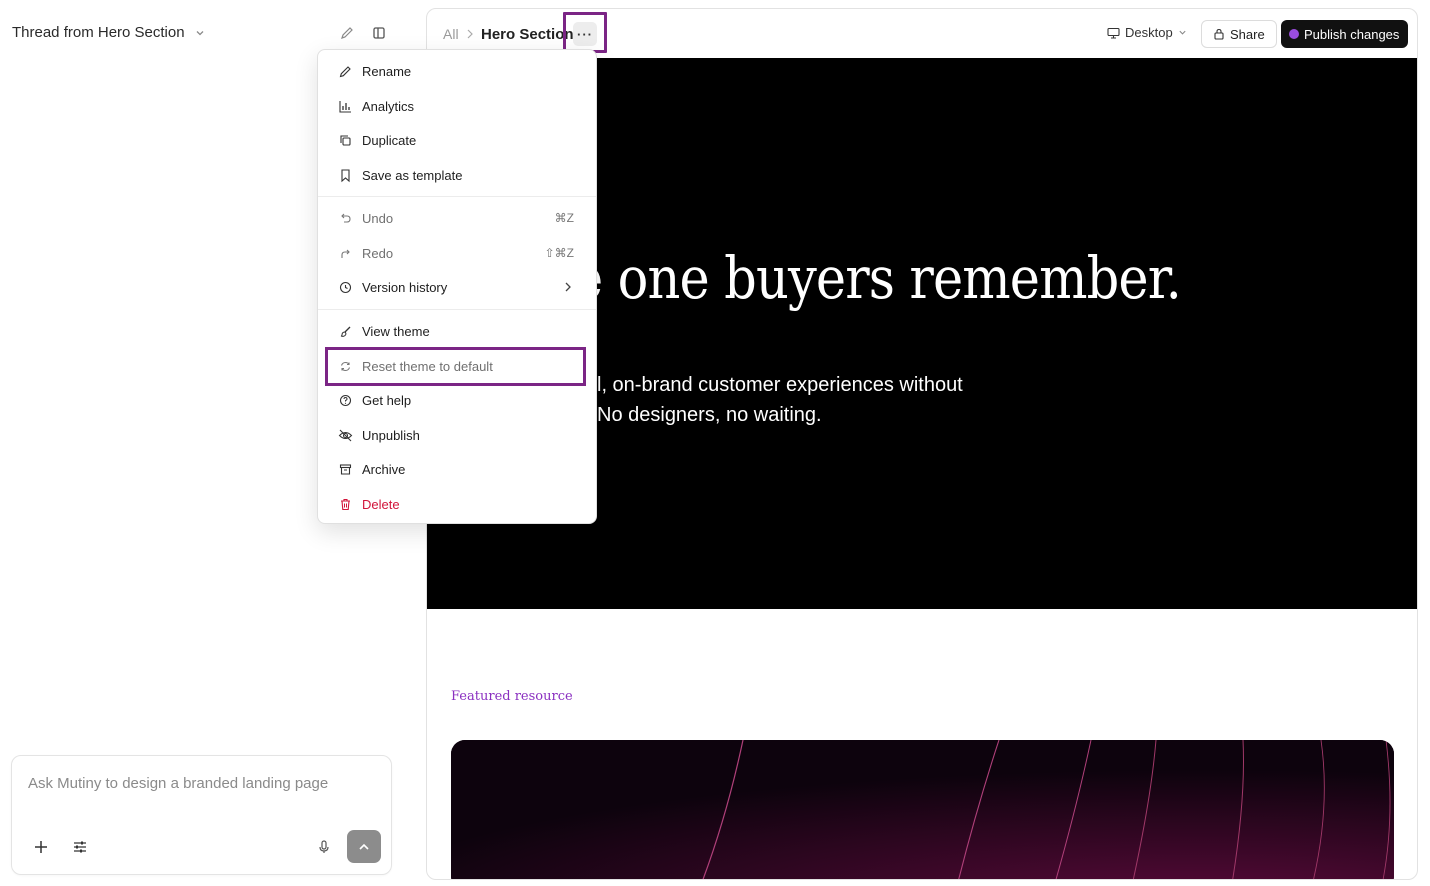 This screenshot has height=886, width=1430. I want to click on archive-icon, so click(345, 469).